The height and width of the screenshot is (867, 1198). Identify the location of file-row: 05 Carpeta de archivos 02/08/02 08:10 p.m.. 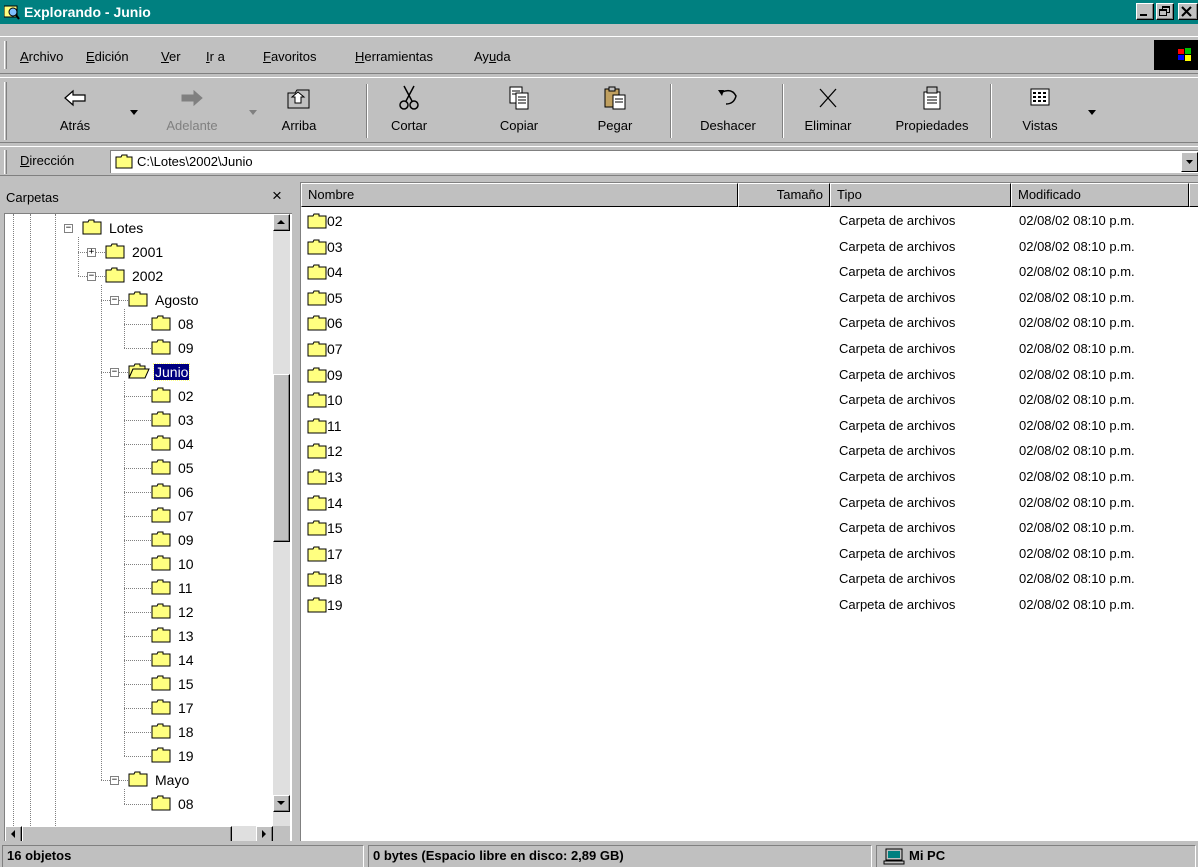
(749, 298).